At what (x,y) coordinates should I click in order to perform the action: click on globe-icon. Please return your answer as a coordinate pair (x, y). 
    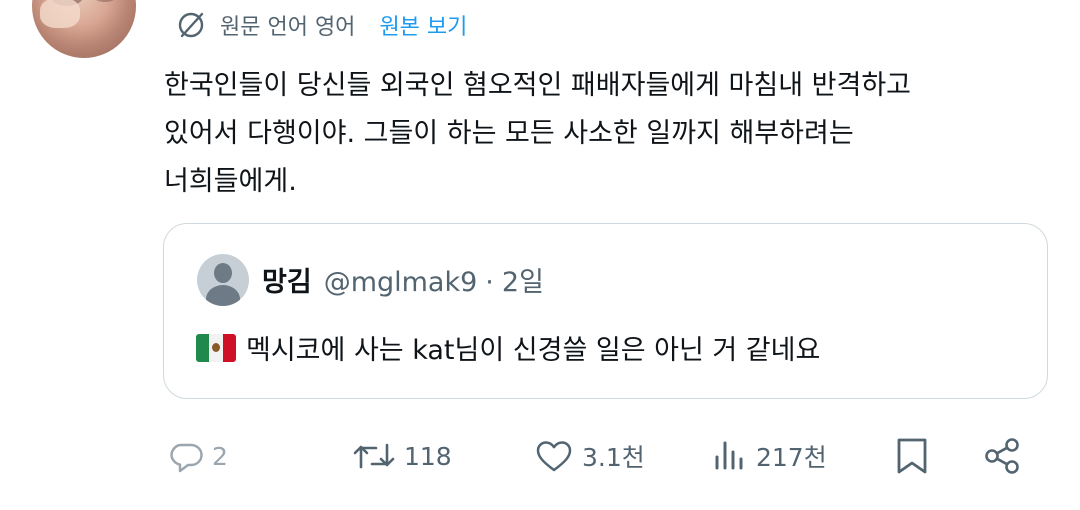
    Looking at the image, I should click on (191, 25).